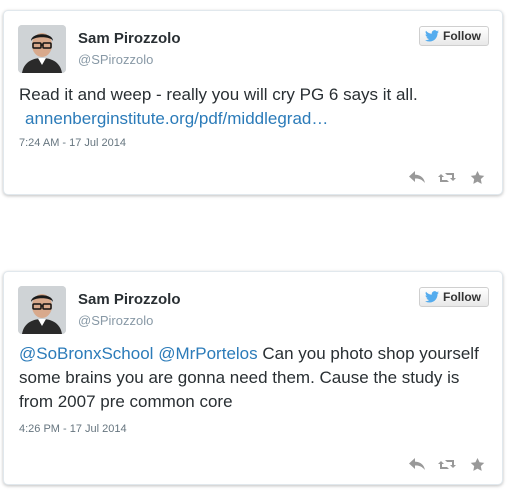 The width and height of the screenshot is (511, 494). Describe the element at coordinates (72, 143) in the screenshot. I see `tweet-timestamp: 7:24 AM - 17 Jul 2014` at that location.